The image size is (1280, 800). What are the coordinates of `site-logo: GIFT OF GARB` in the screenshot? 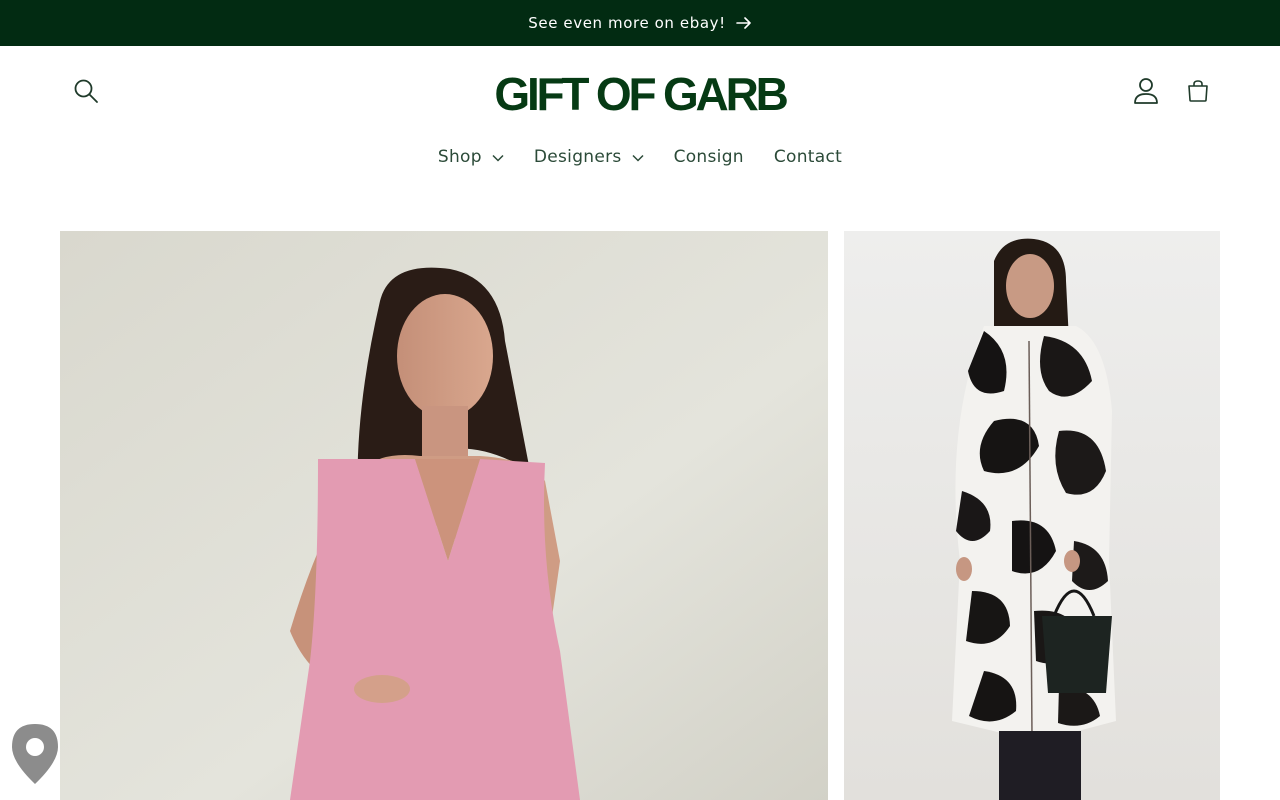 It's located at (640, 94).